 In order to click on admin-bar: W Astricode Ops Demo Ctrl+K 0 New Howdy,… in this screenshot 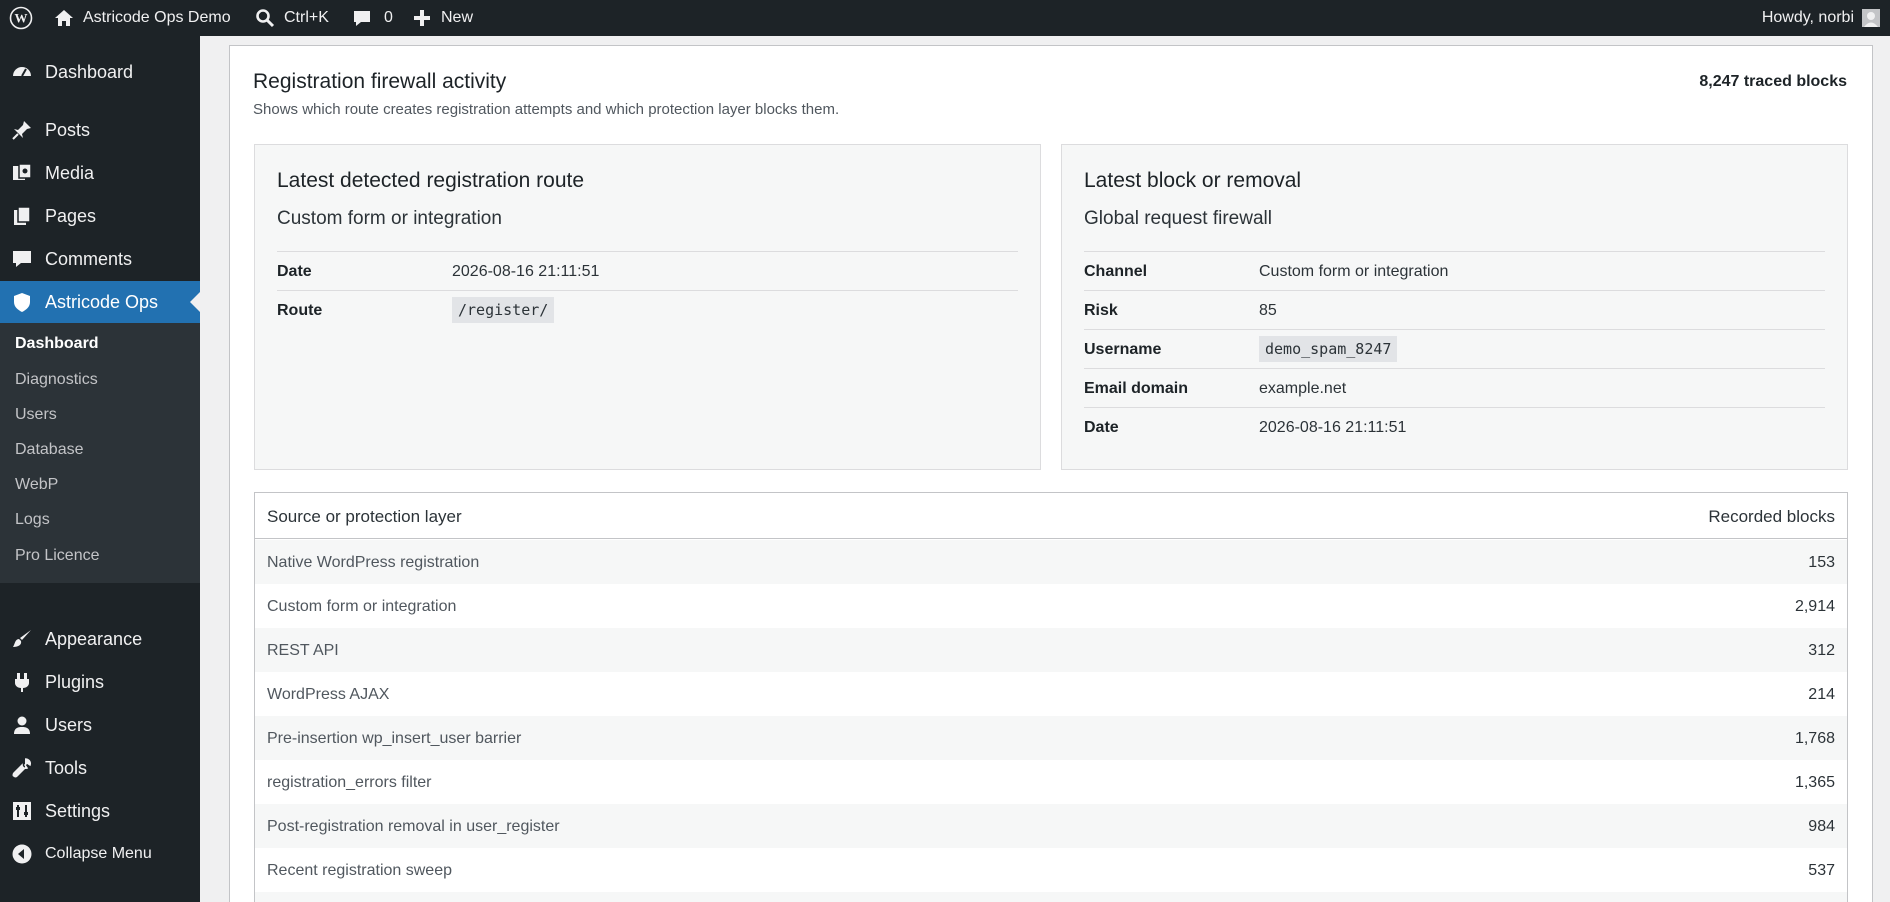, I will do `click(945, 18)`.